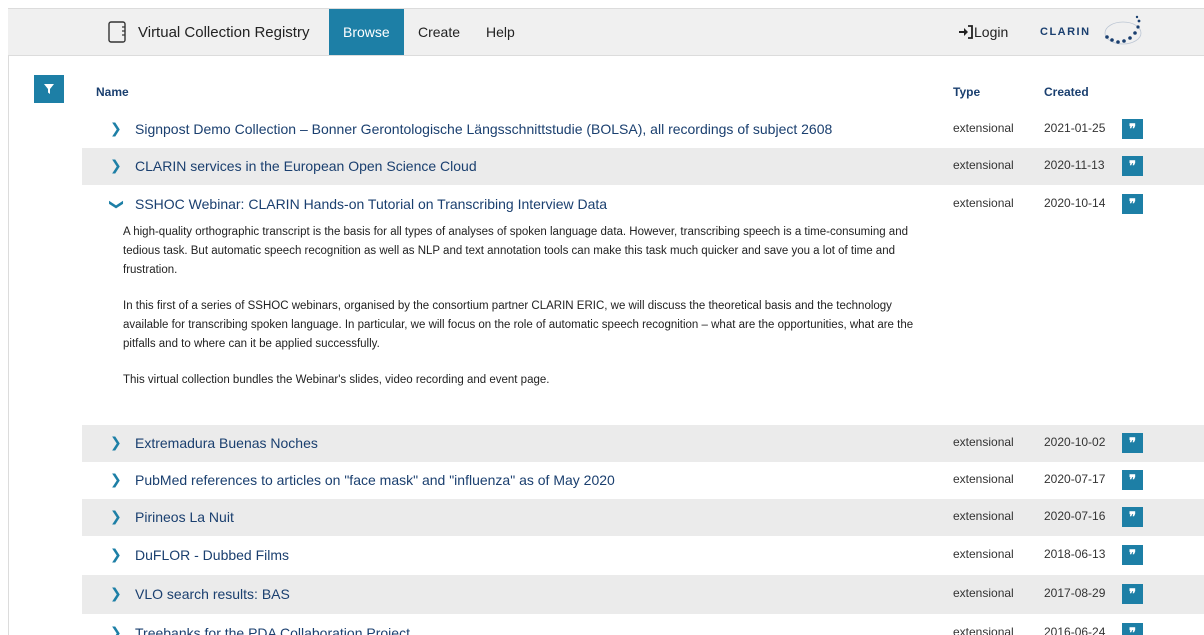 Image resolution: width=1204 pixels, height=635 pixels. I want to click on nav-browse: Browse, so click(366, 32).